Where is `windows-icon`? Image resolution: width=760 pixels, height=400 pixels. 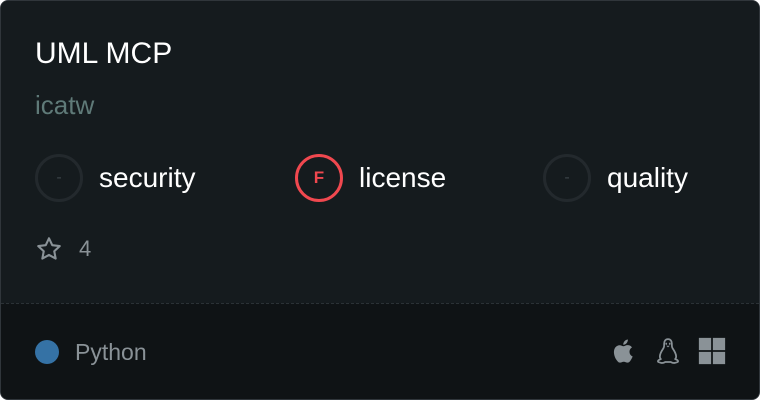
windows-icon is located at coordinates (712, 351).